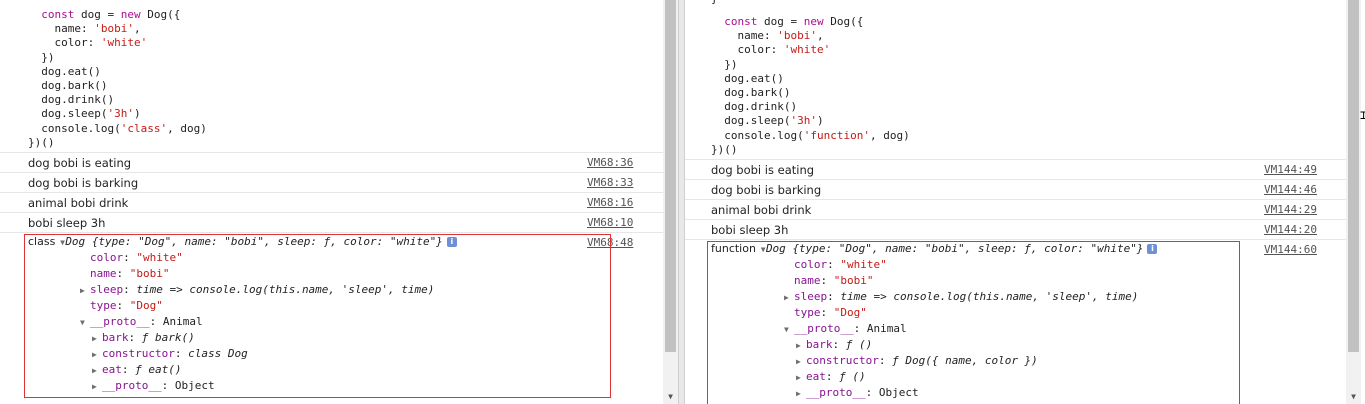  I want to click on log-source-link: VM144:60, so click(1290, 249).